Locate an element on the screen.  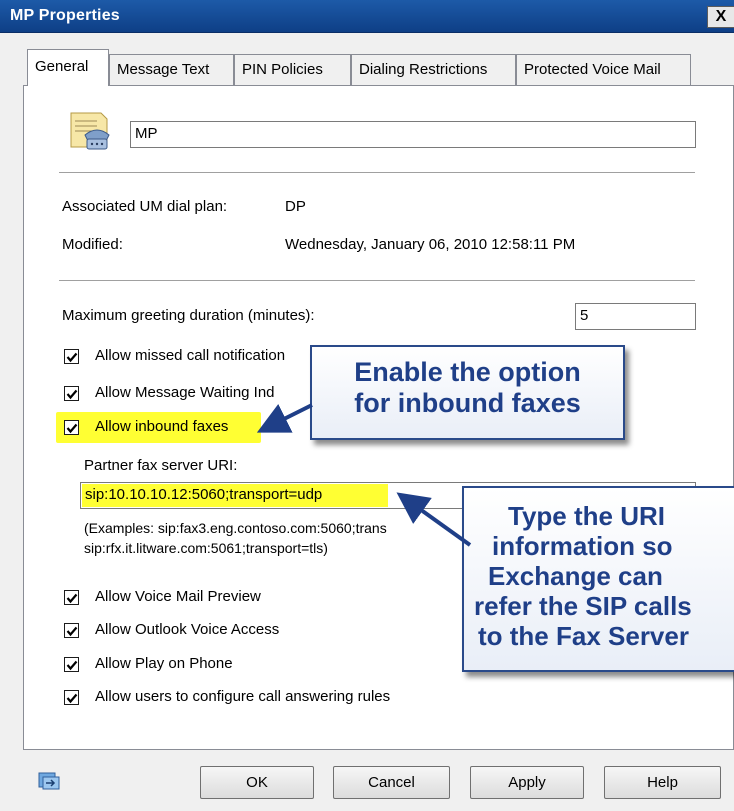
arrow-to-uri-field is located at coordinates (434, 519).